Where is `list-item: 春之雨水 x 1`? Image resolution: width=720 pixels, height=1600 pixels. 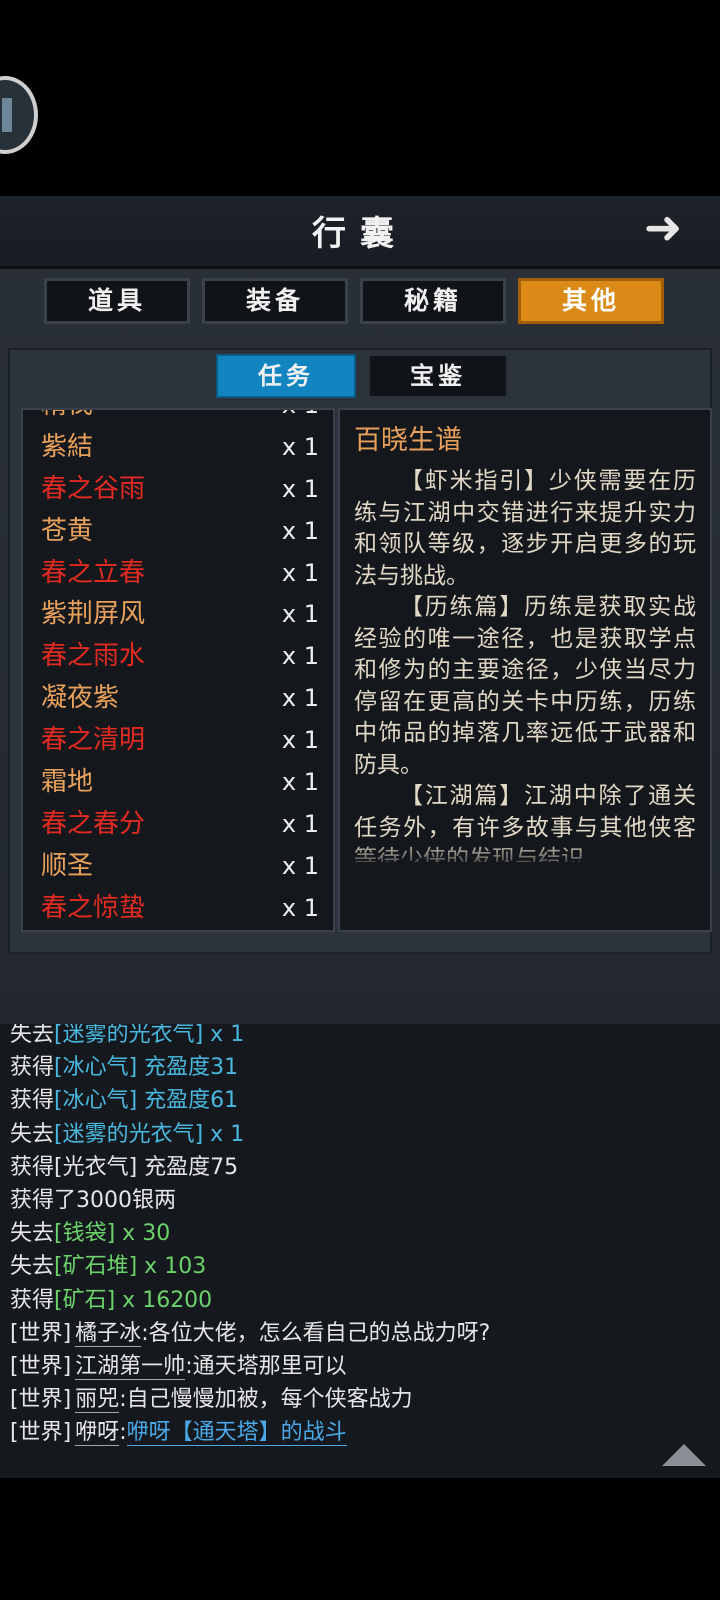 list-item: 春之雨水 x 1 is located at coordinates (178, 656).